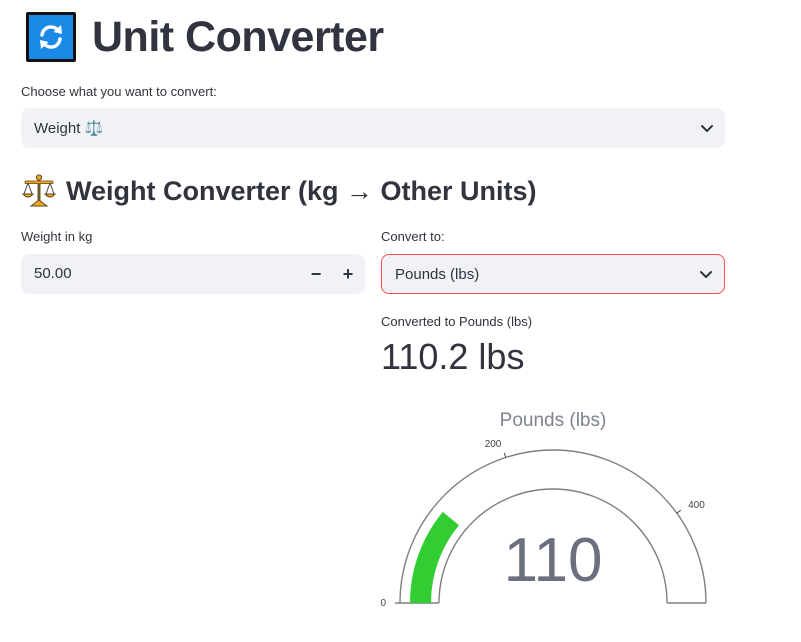 Image resolution: width=801 pixels, height=642 pixels. What do you see at coordinates (119, 91) in the screenshot?
I see `category-select-label: Choose what you want to convert:` at bounding box center [119, 91].